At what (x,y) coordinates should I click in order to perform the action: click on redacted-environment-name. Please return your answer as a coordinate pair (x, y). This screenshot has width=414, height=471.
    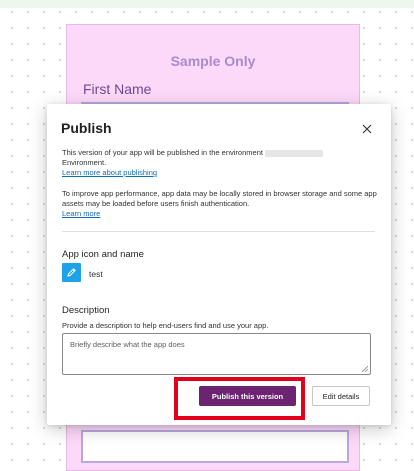
    Looking at the image, I should click on (294, 153).